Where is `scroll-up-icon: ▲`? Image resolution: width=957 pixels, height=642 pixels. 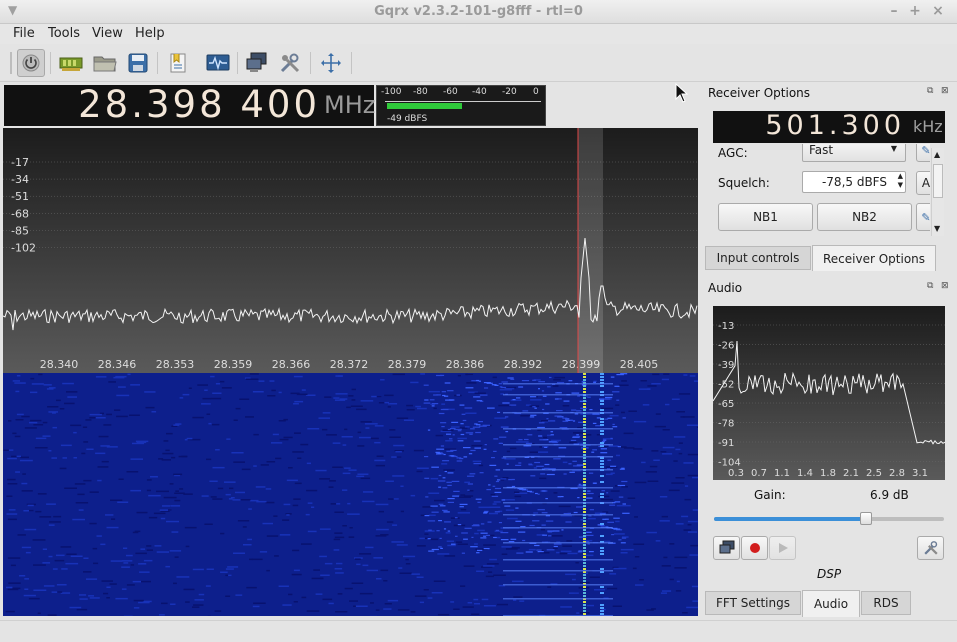
scroll-up-icon: ▲ is located at coordinates (937, 154).